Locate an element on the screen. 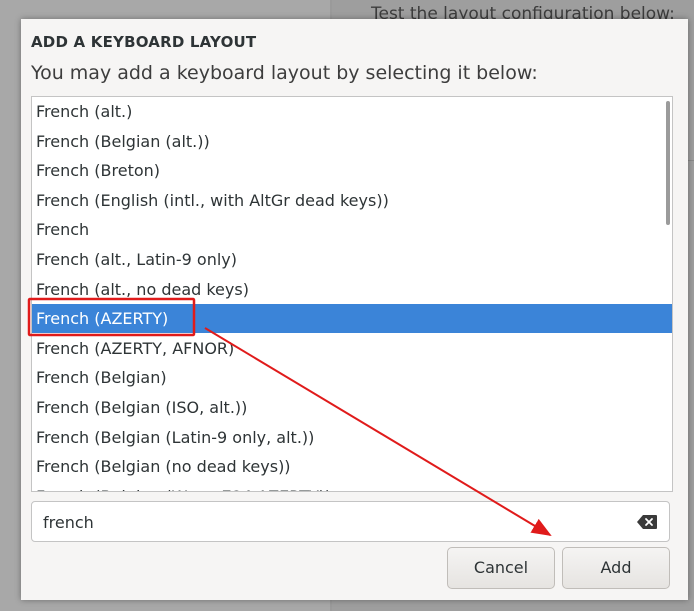  list-scrollbar is located at coordinates (668, 163).